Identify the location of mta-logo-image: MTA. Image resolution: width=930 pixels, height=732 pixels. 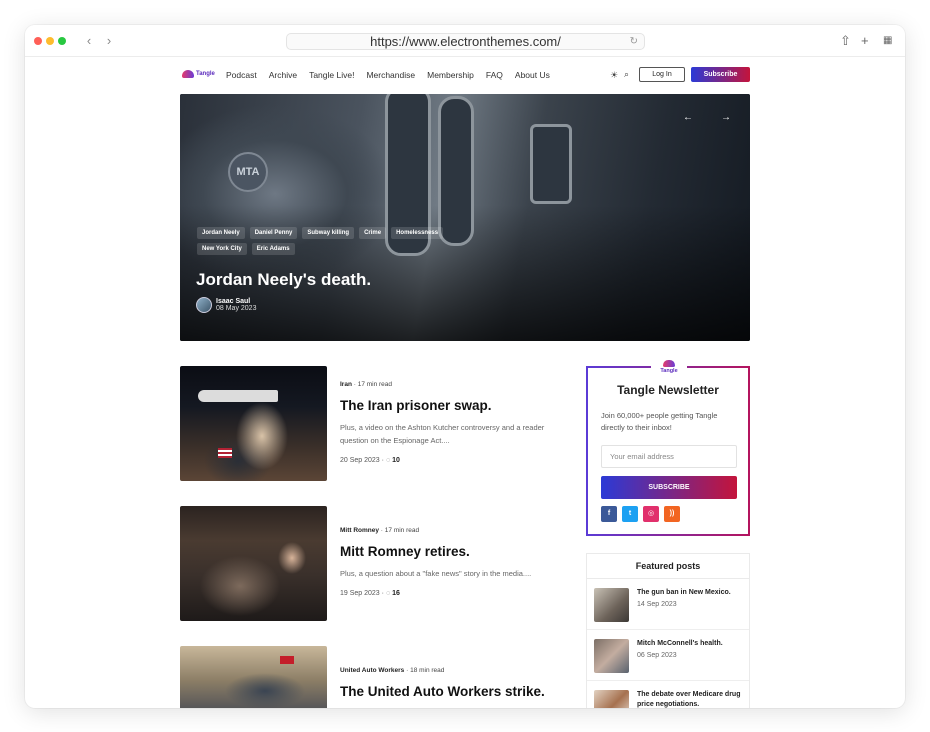
(248, 172).